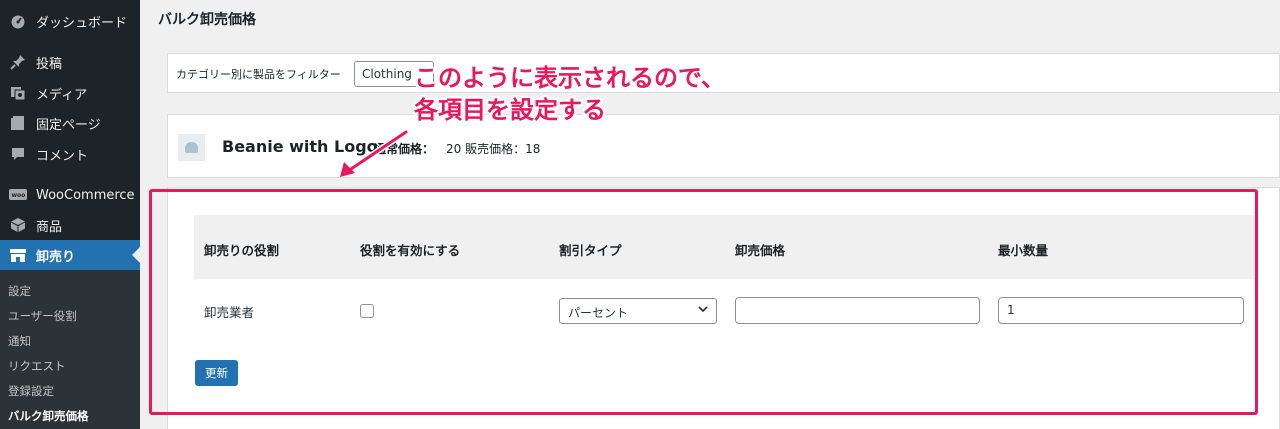  What do you see at coordinates (18, 62) in the screenshot?
I see `pin-icon` at bounding box center [18, 62].